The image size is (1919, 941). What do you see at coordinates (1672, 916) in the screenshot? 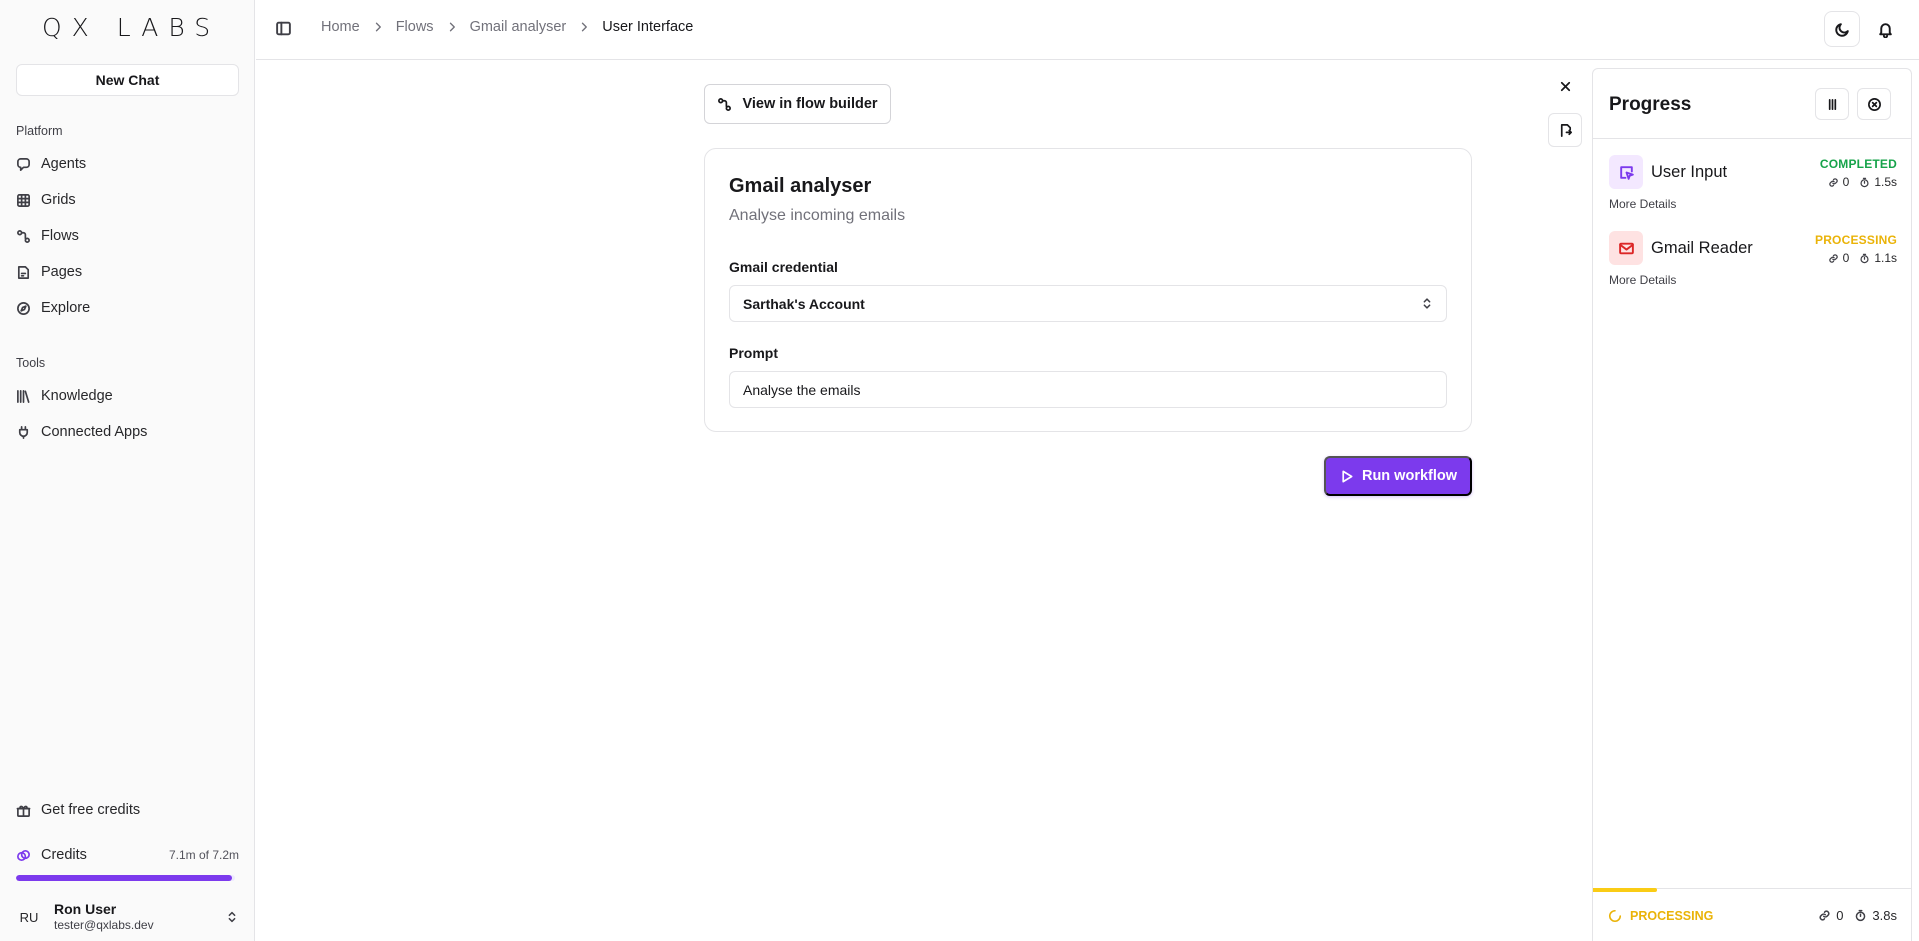
I see `footer-status-label: PROCESSING` at bounding box center [1672, 916].